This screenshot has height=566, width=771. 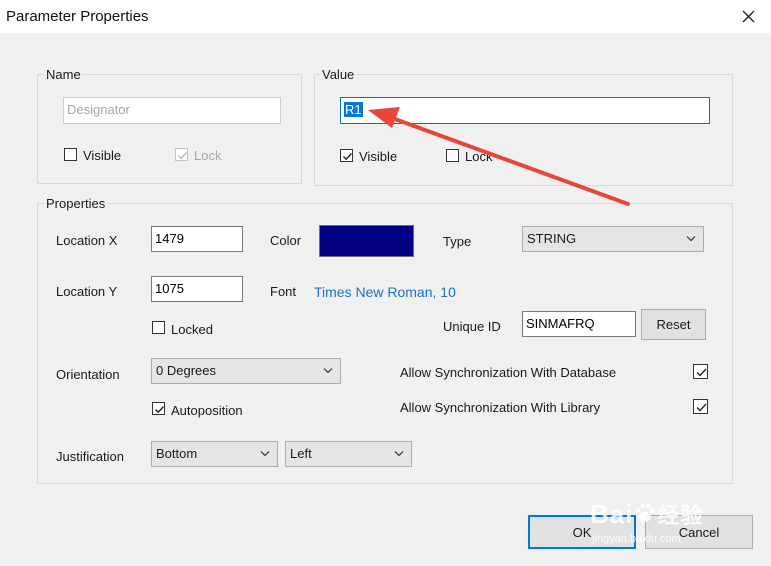 What do you see at coordinates (338, 74) in the screenshot?
I see `value-group-legend: Value` at bounding box center [338, 74].